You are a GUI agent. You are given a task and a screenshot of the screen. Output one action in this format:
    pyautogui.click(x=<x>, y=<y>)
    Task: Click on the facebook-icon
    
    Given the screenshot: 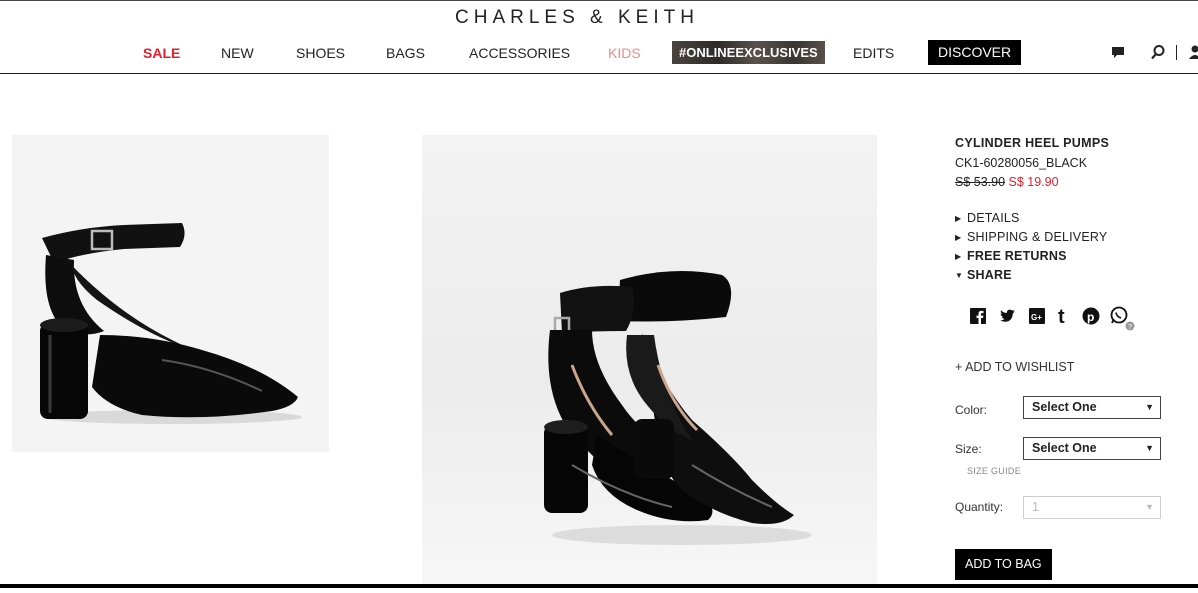 What is the action you would take?
    pyautogui.click(x=978, y=316)
    